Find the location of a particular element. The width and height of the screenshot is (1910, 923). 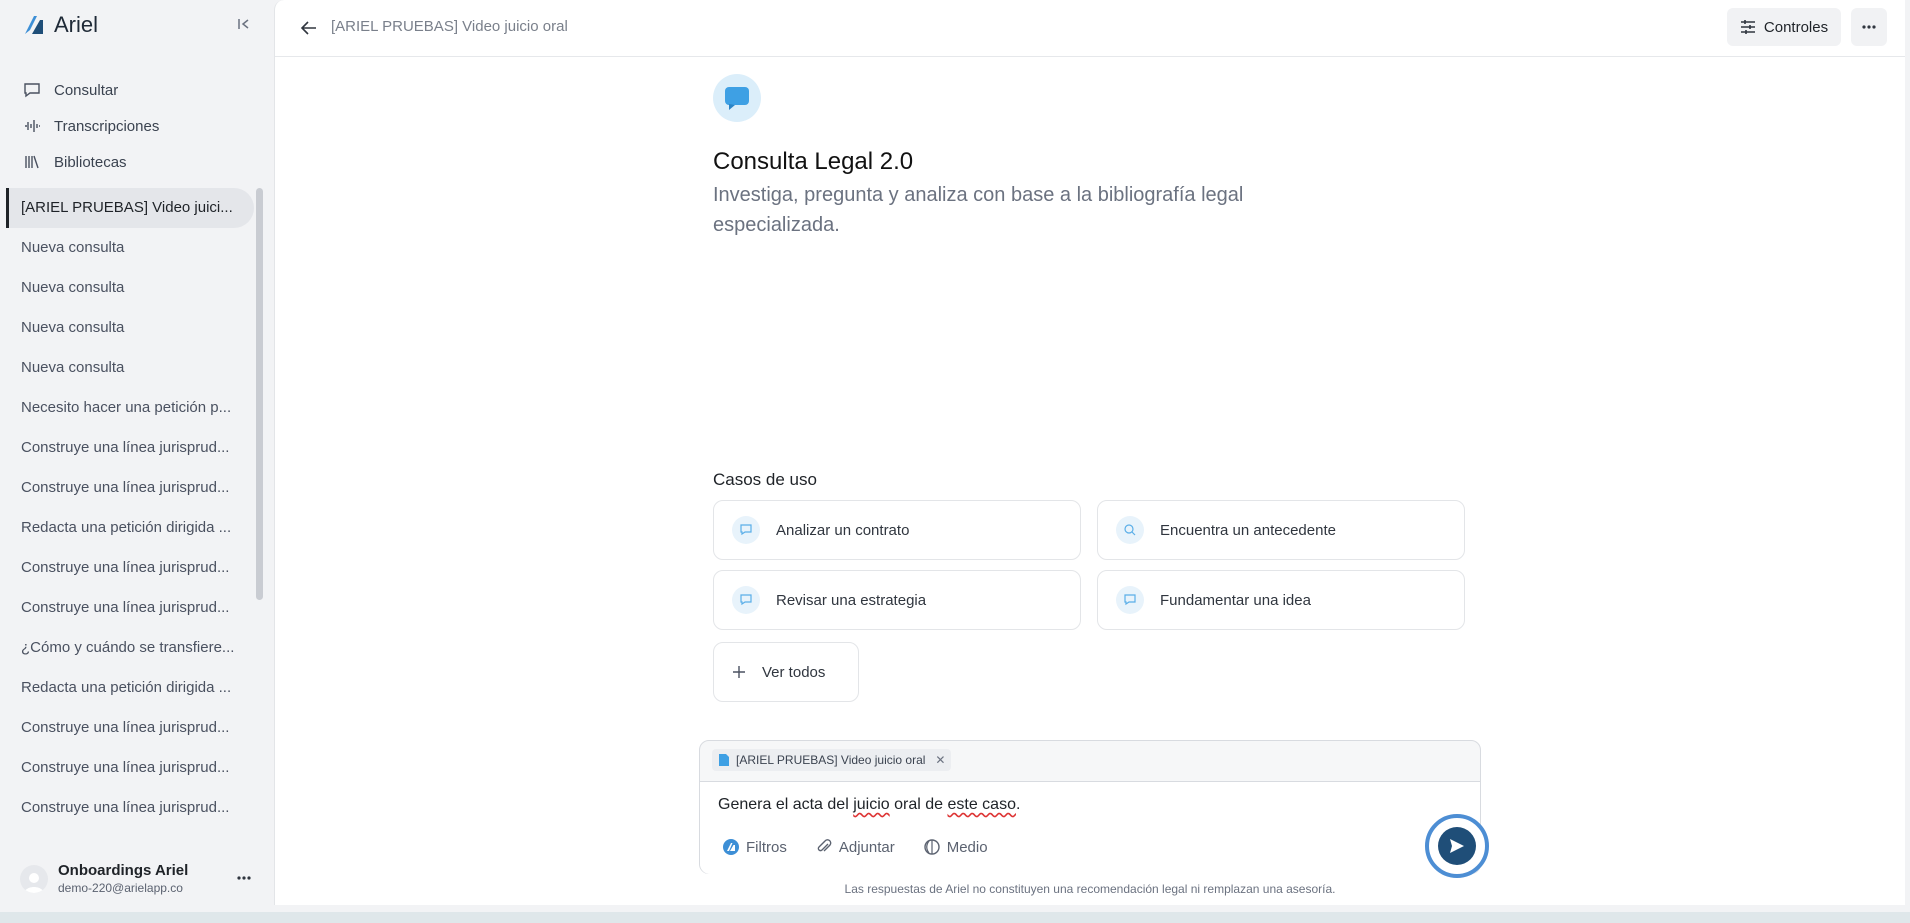

consulta-icon is located at coordinates (737, 98).